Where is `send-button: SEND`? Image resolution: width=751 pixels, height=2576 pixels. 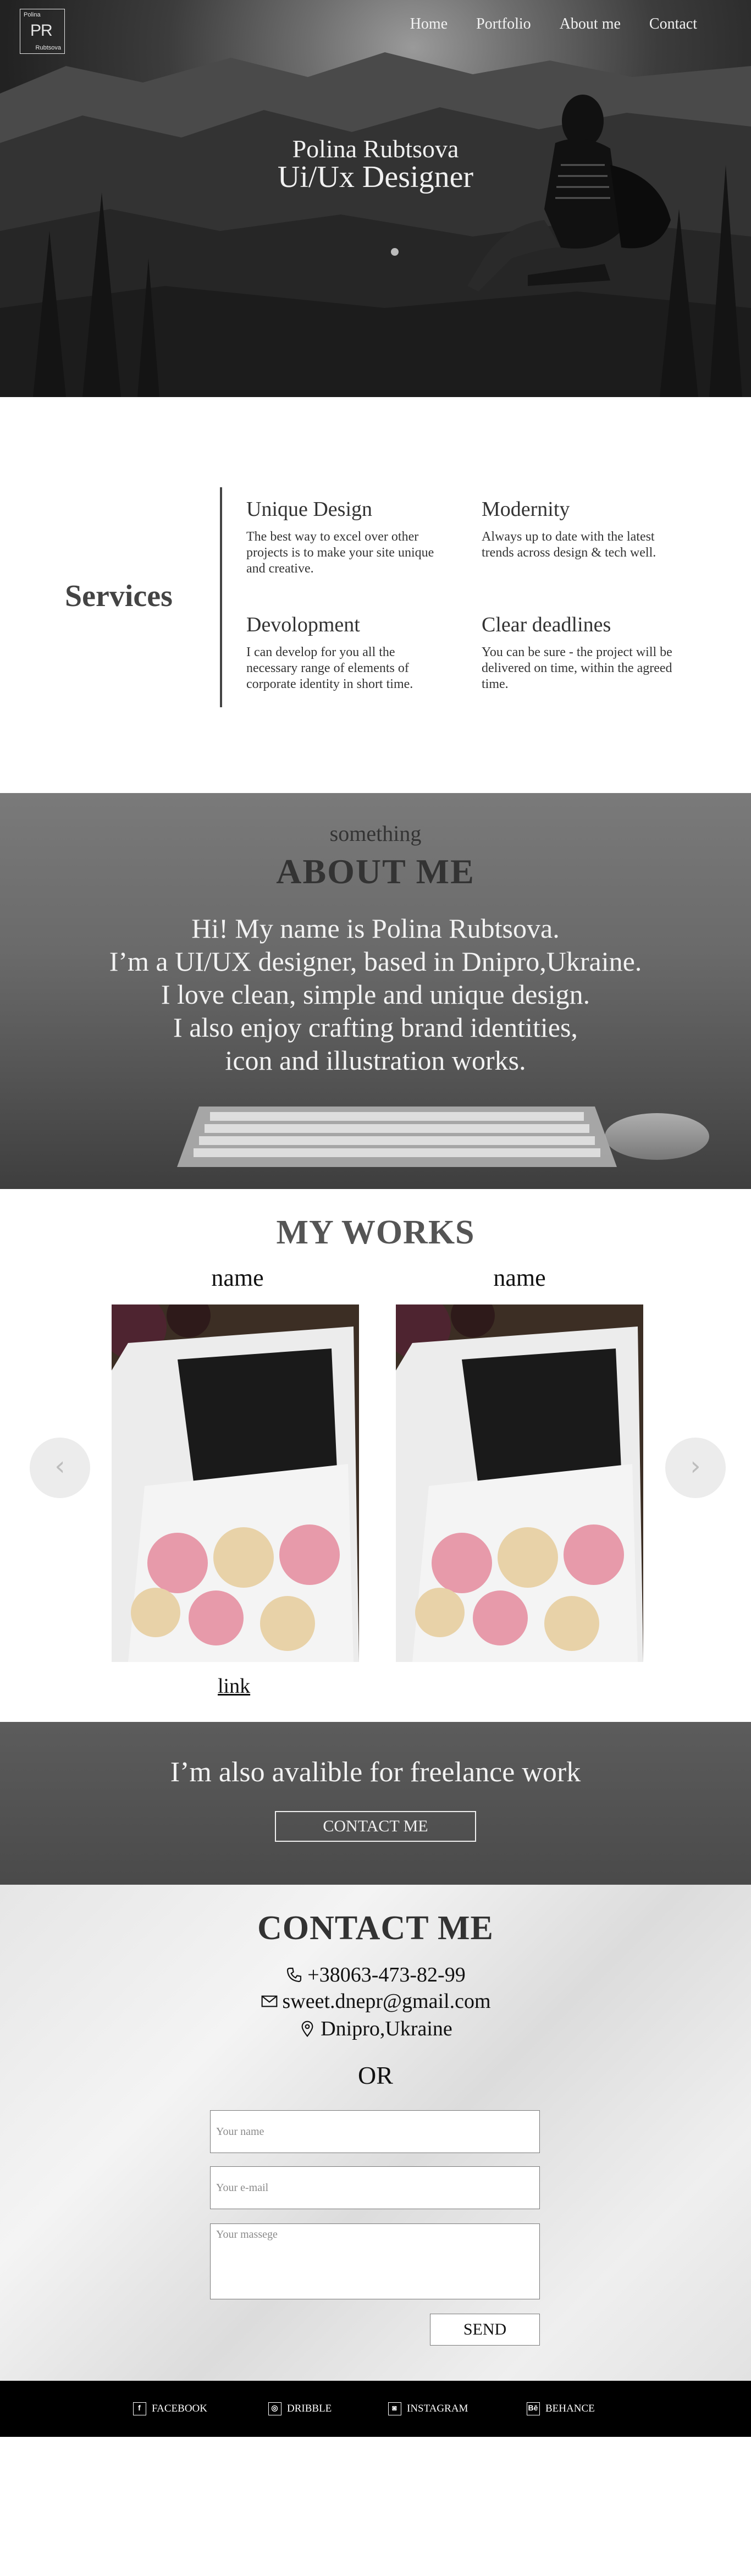 send-button: SEND is located at coordinates (485, 2330).